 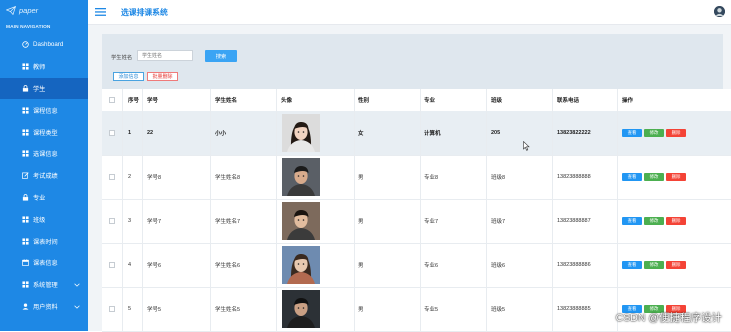 I want to click on sidebar-item-11: 系统管理, so click(x=44, y=285).